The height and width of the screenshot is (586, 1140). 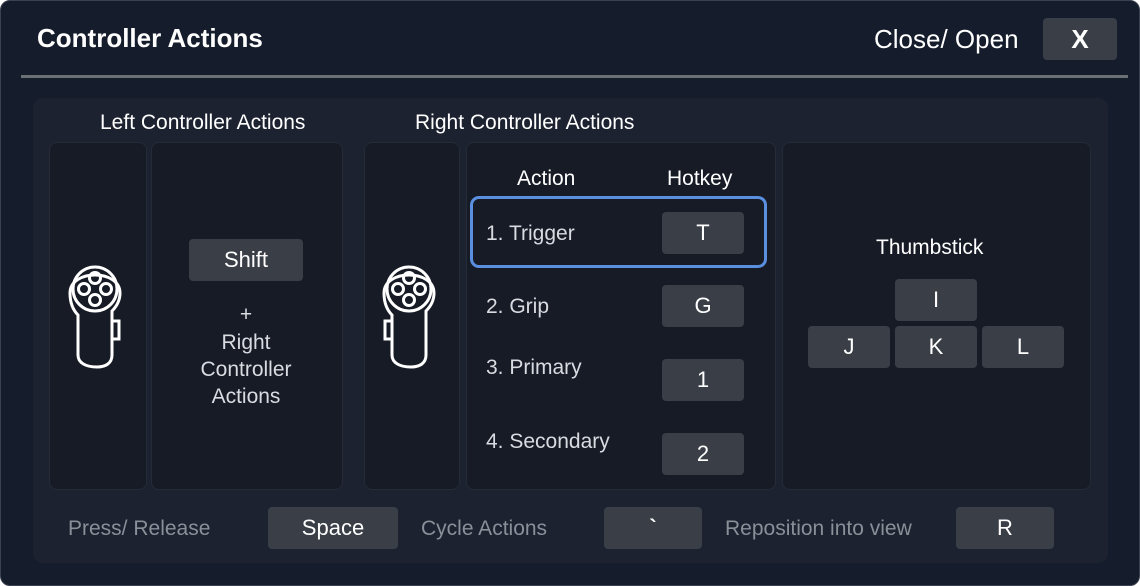 I want to click on action-secondary-label: 4. Secondary, so click(x=548, y=442).